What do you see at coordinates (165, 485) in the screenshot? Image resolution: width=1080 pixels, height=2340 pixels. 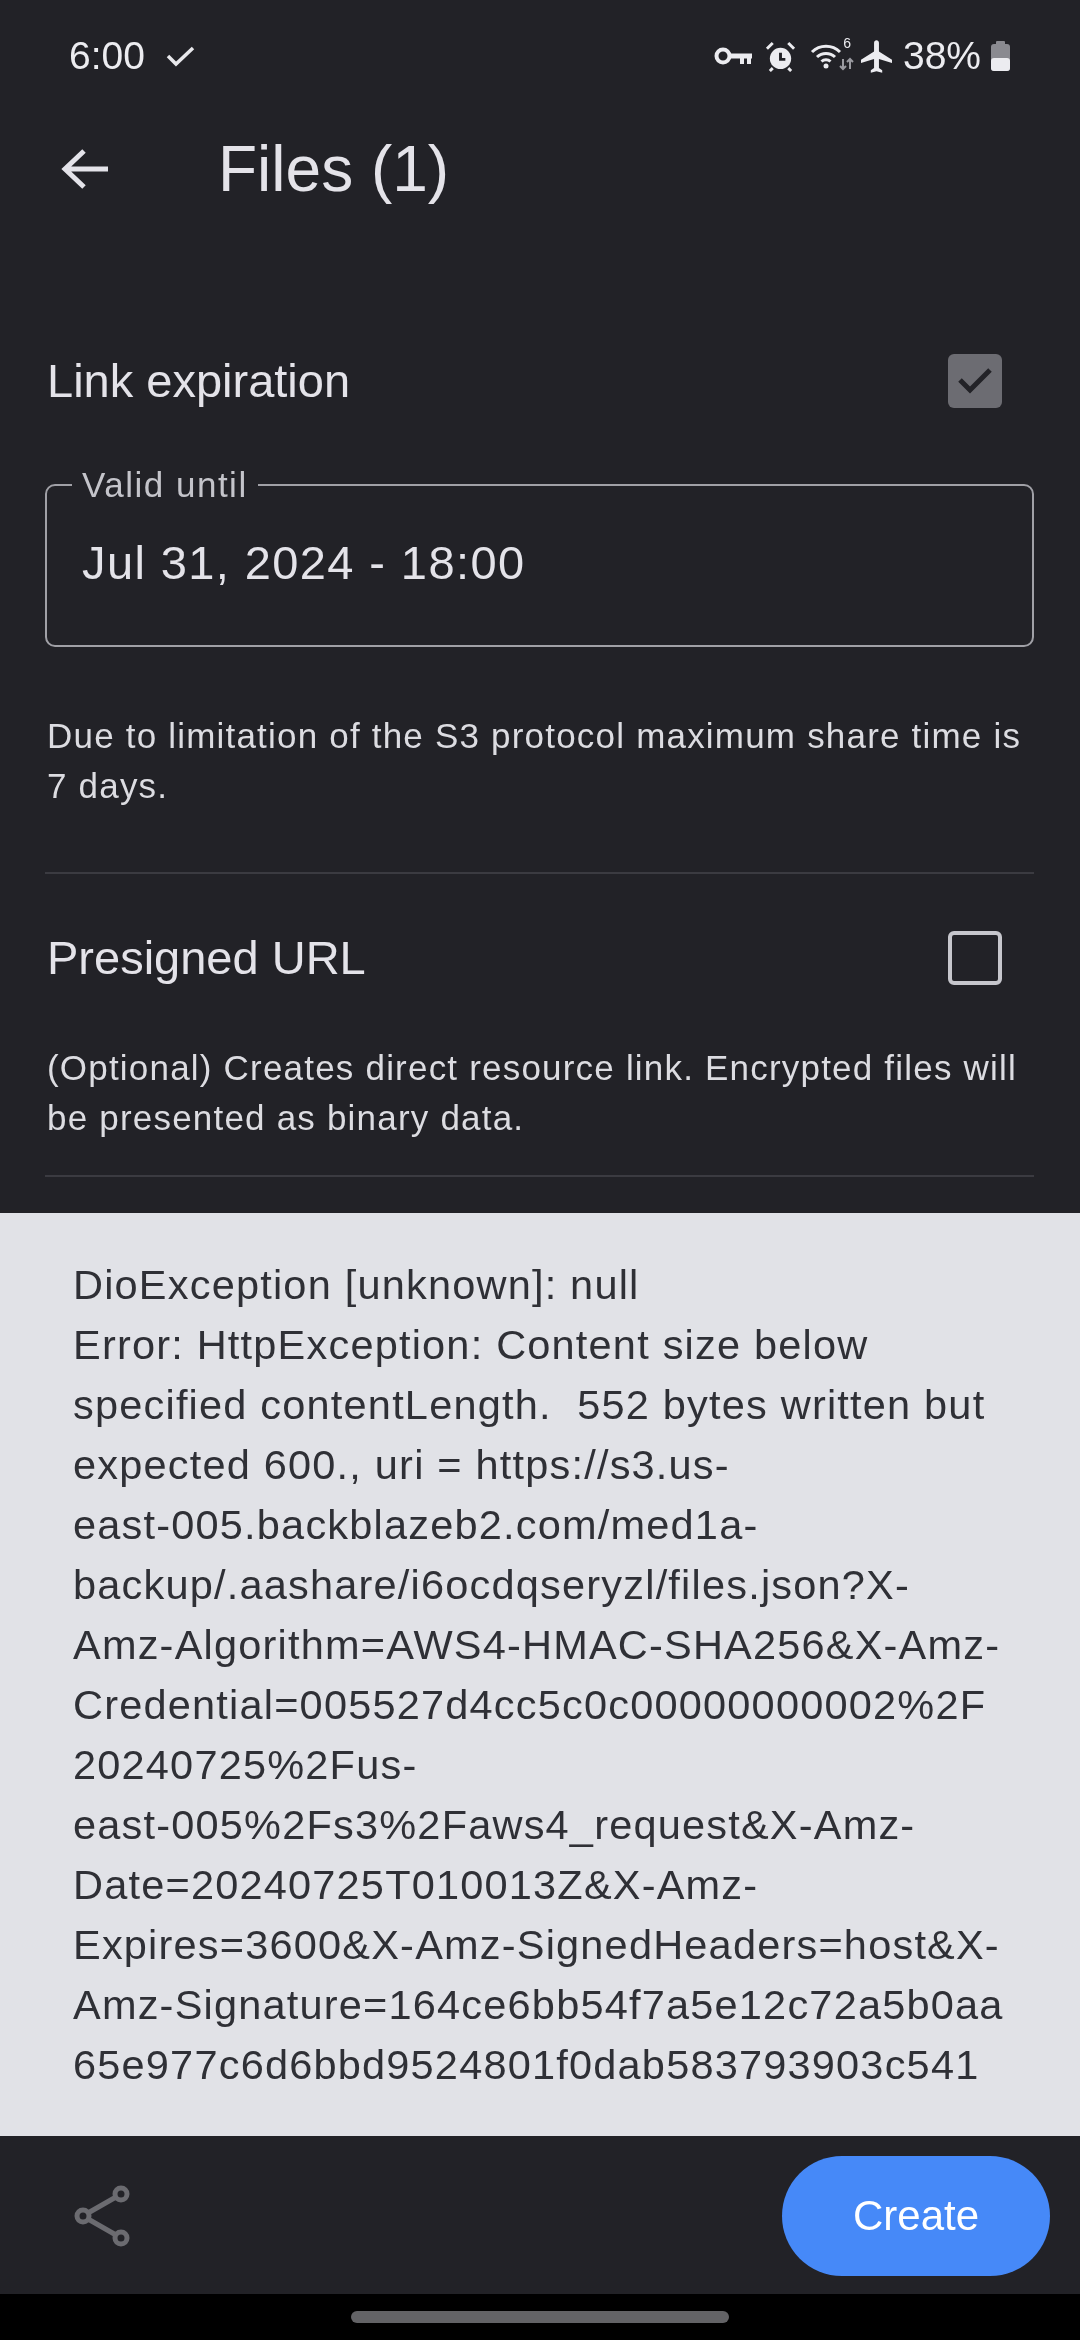 I see `field-label: Valid until` at bounding box center [165, 485].